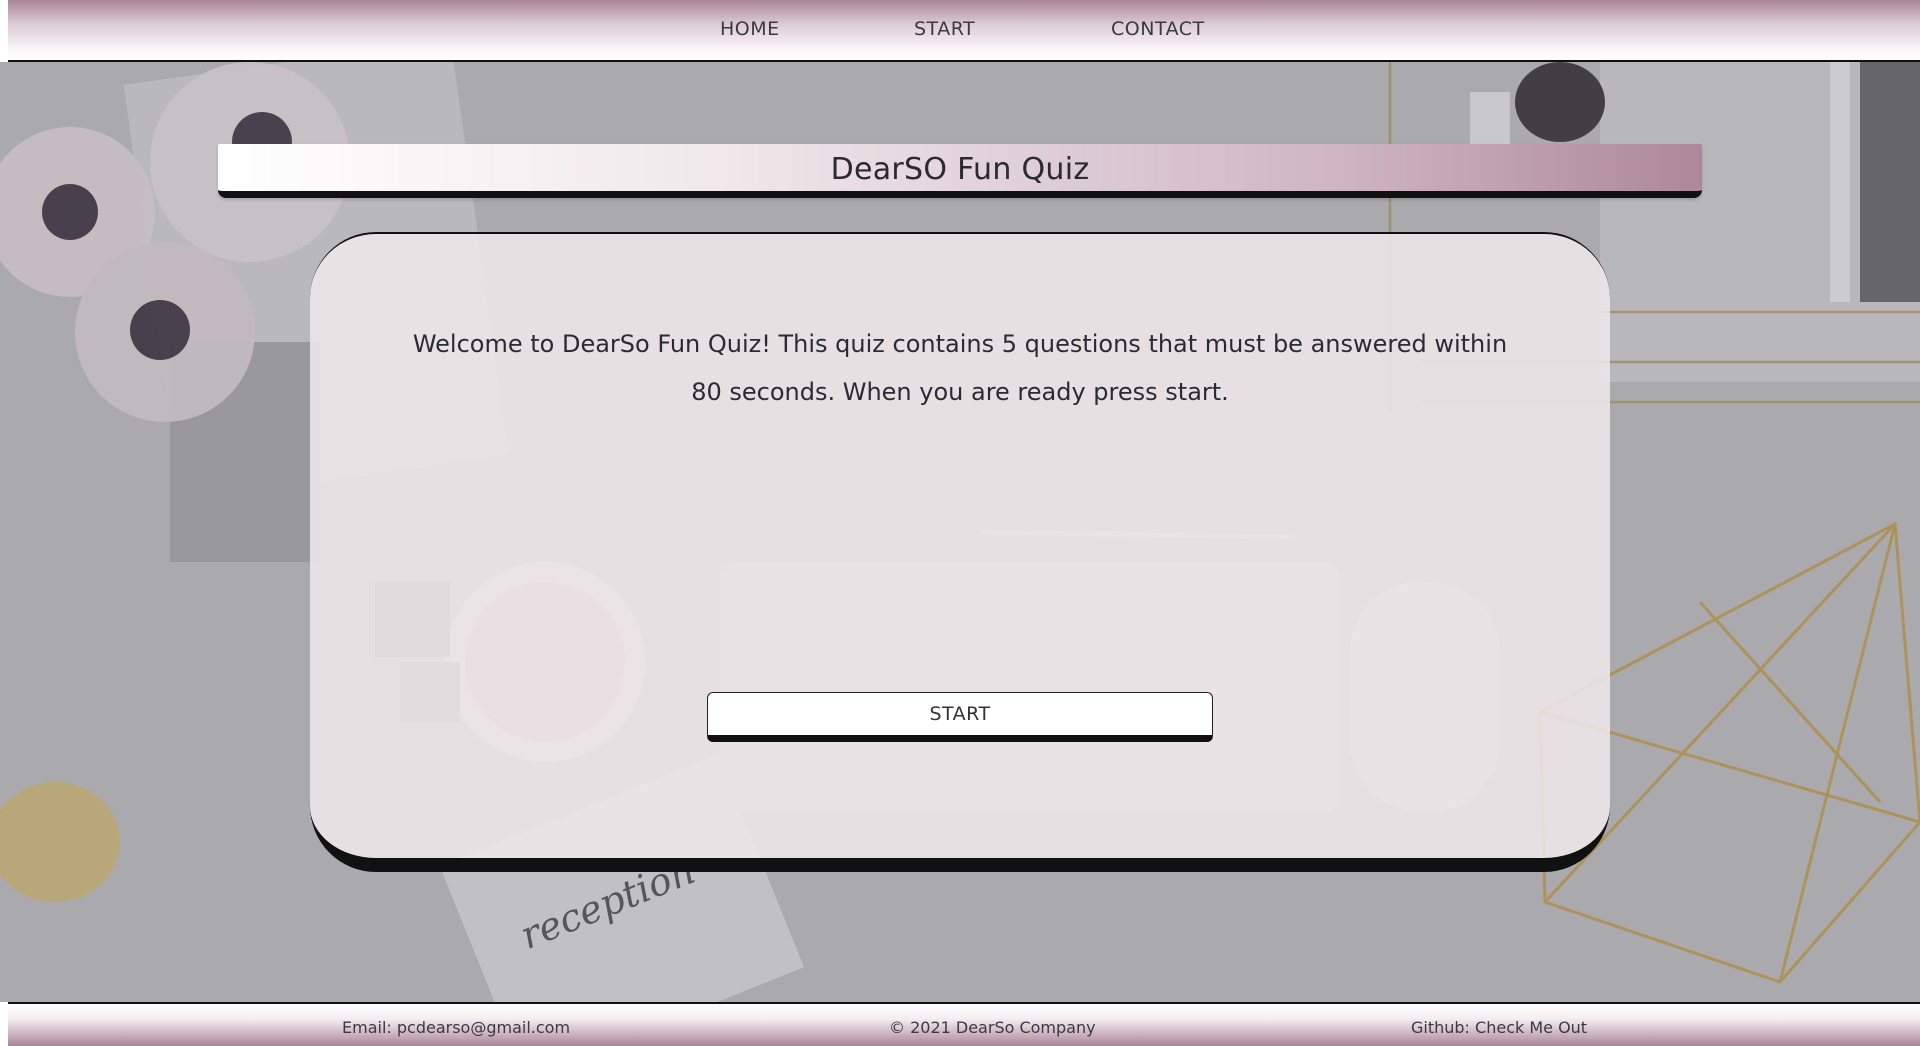  Describe the element at coordinates (944, 29) in the screenshot. I see `nav-link-start: START` at that location.